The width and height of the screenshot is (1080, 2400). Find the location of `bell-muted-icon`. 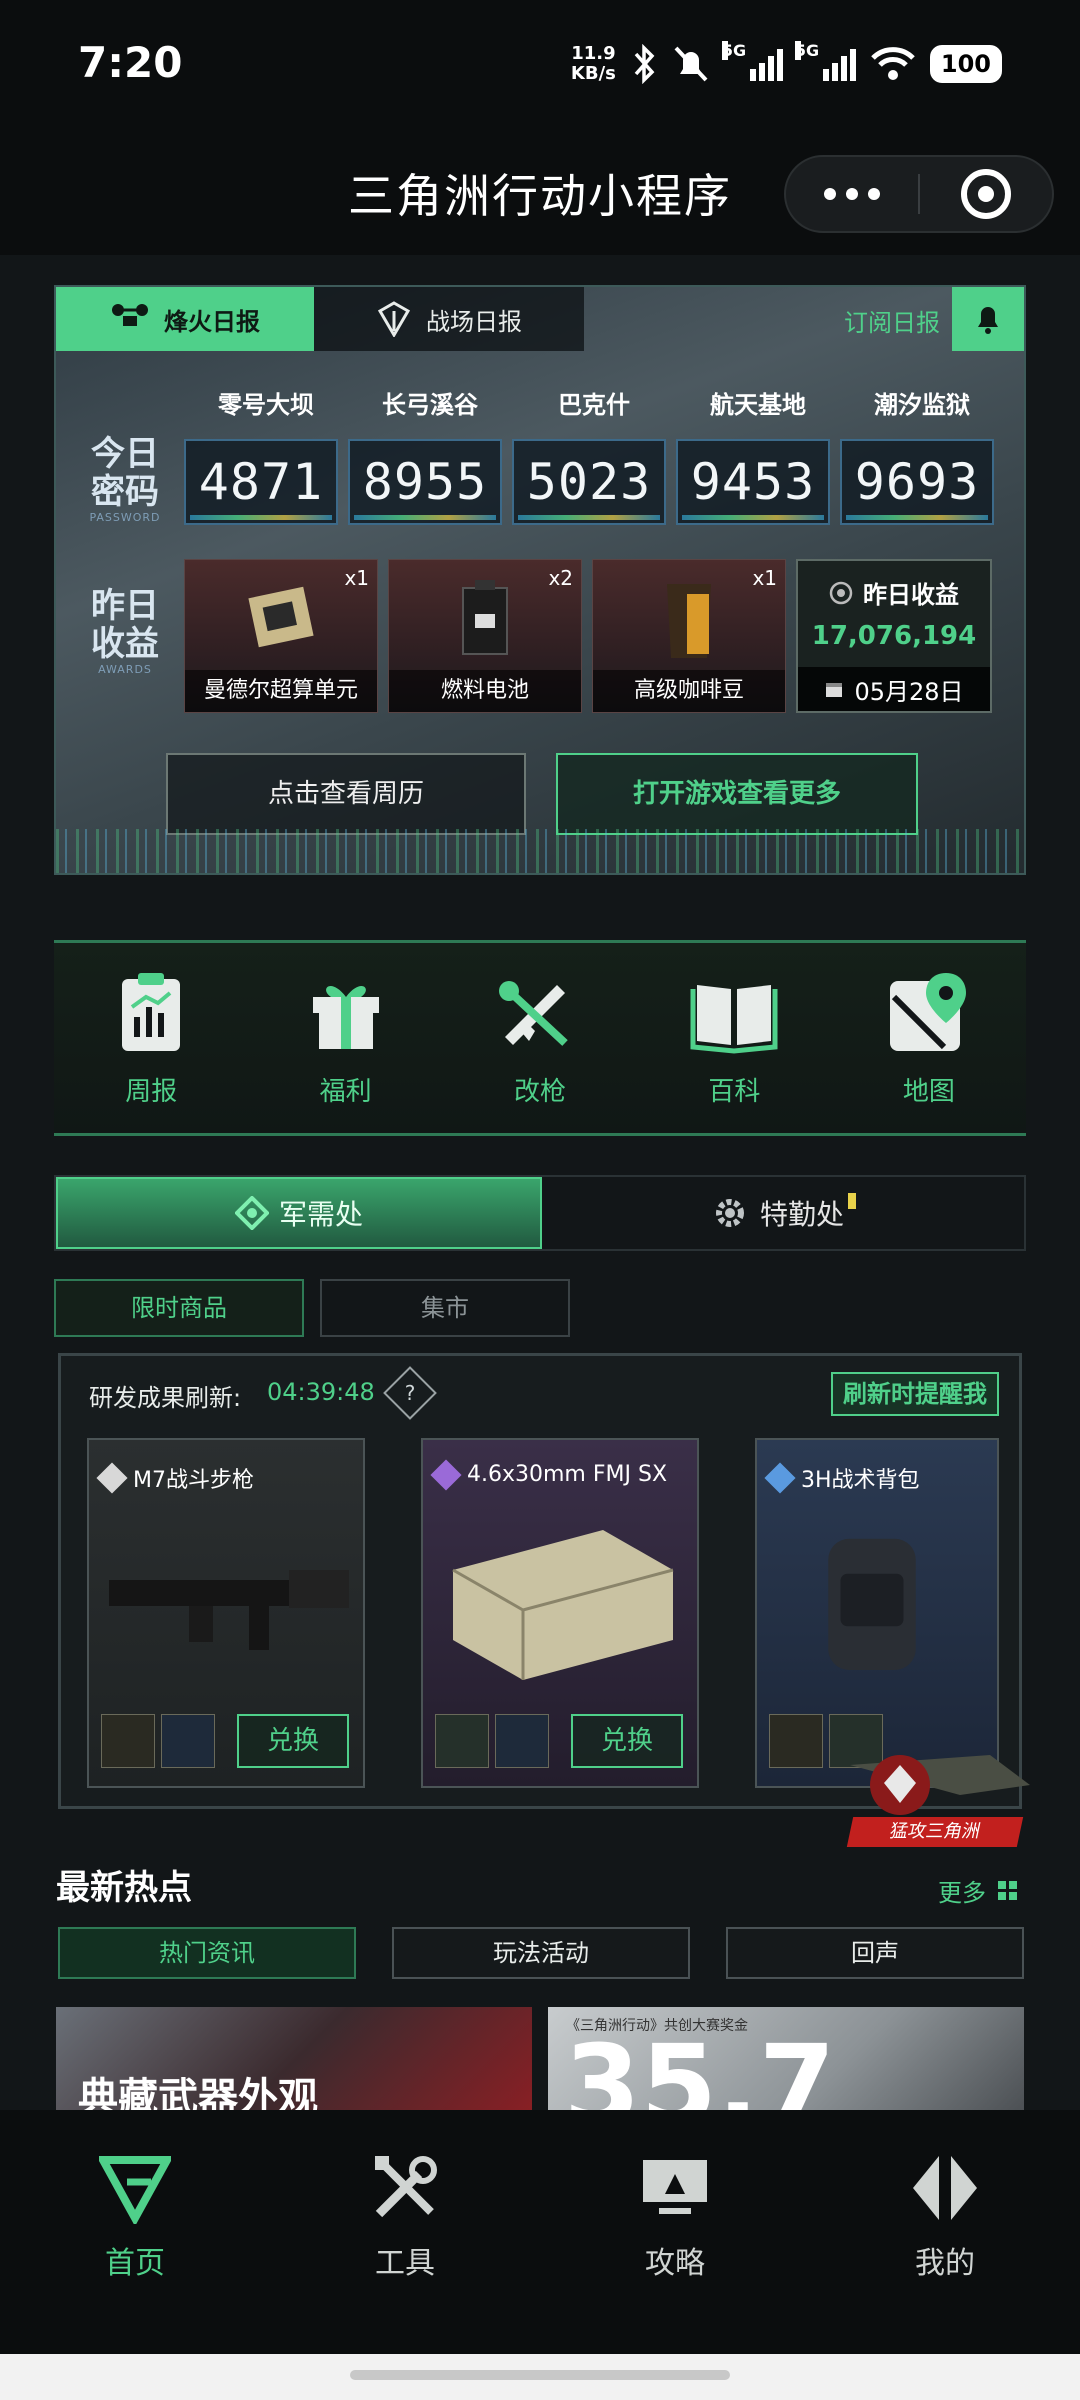

bell-muted-icon is located at coordinates (691, 64).